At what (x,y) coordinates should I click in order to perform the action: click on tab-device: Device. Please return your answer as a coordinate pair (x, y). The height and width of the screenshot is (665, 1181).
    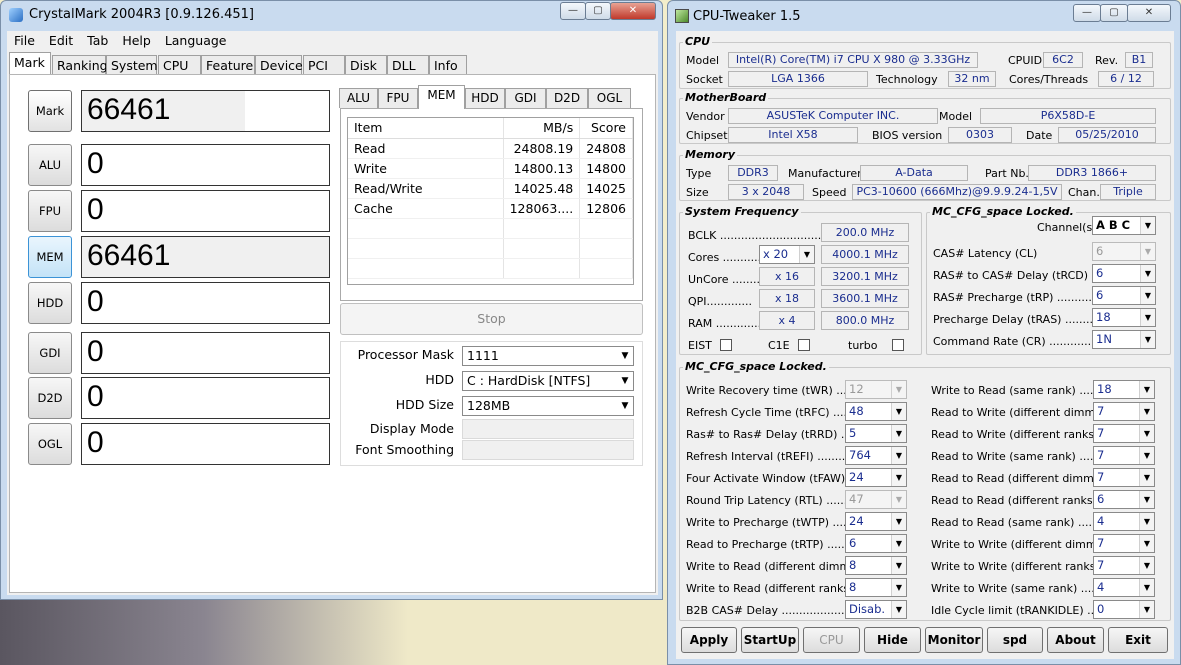
    Looking at the image, I should click on (279, 64).